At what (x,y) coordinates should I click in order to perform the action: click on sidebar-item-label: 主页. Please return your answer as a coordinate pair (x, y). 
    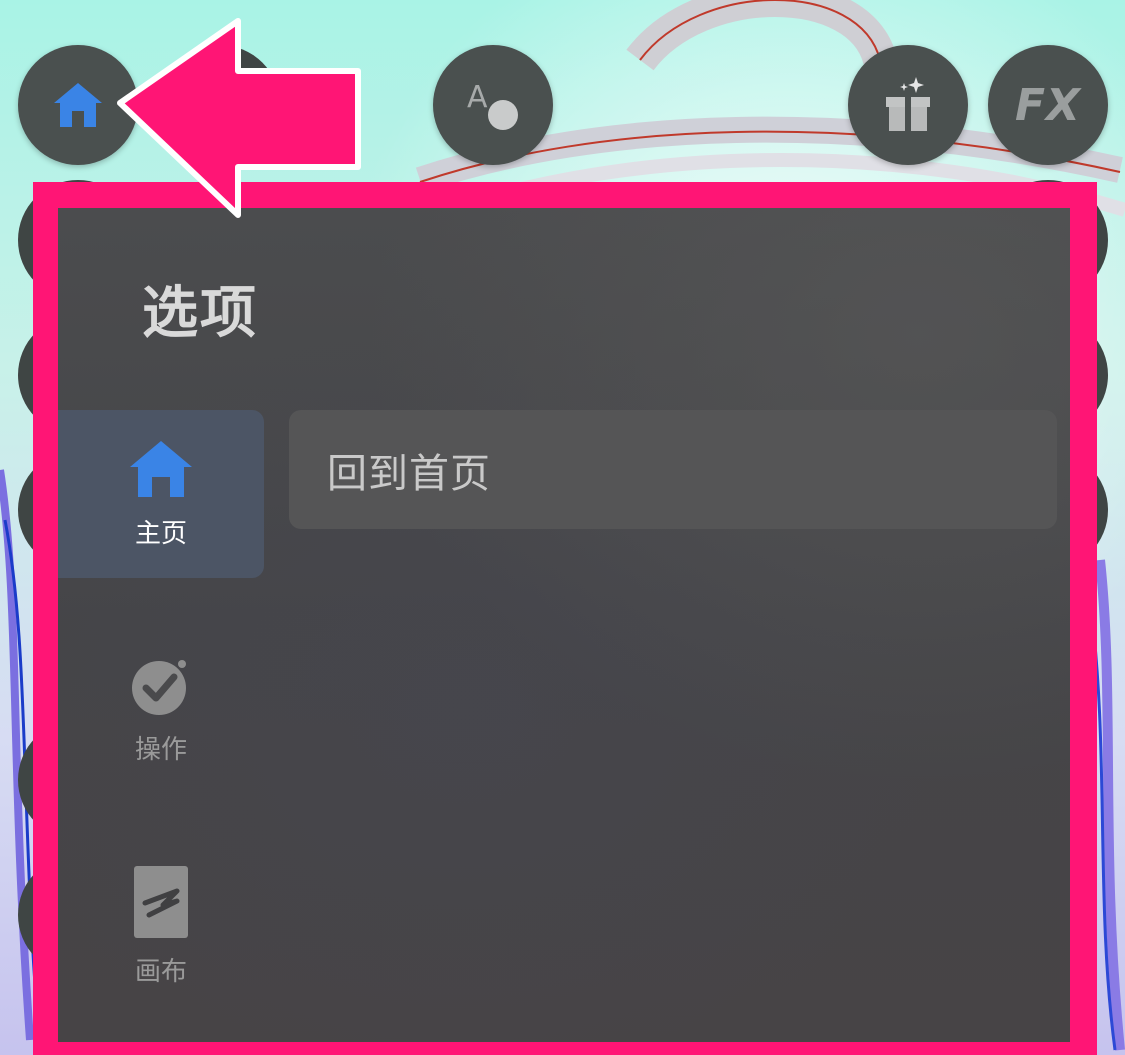
    Looking at the image, I should click on (160, 533).